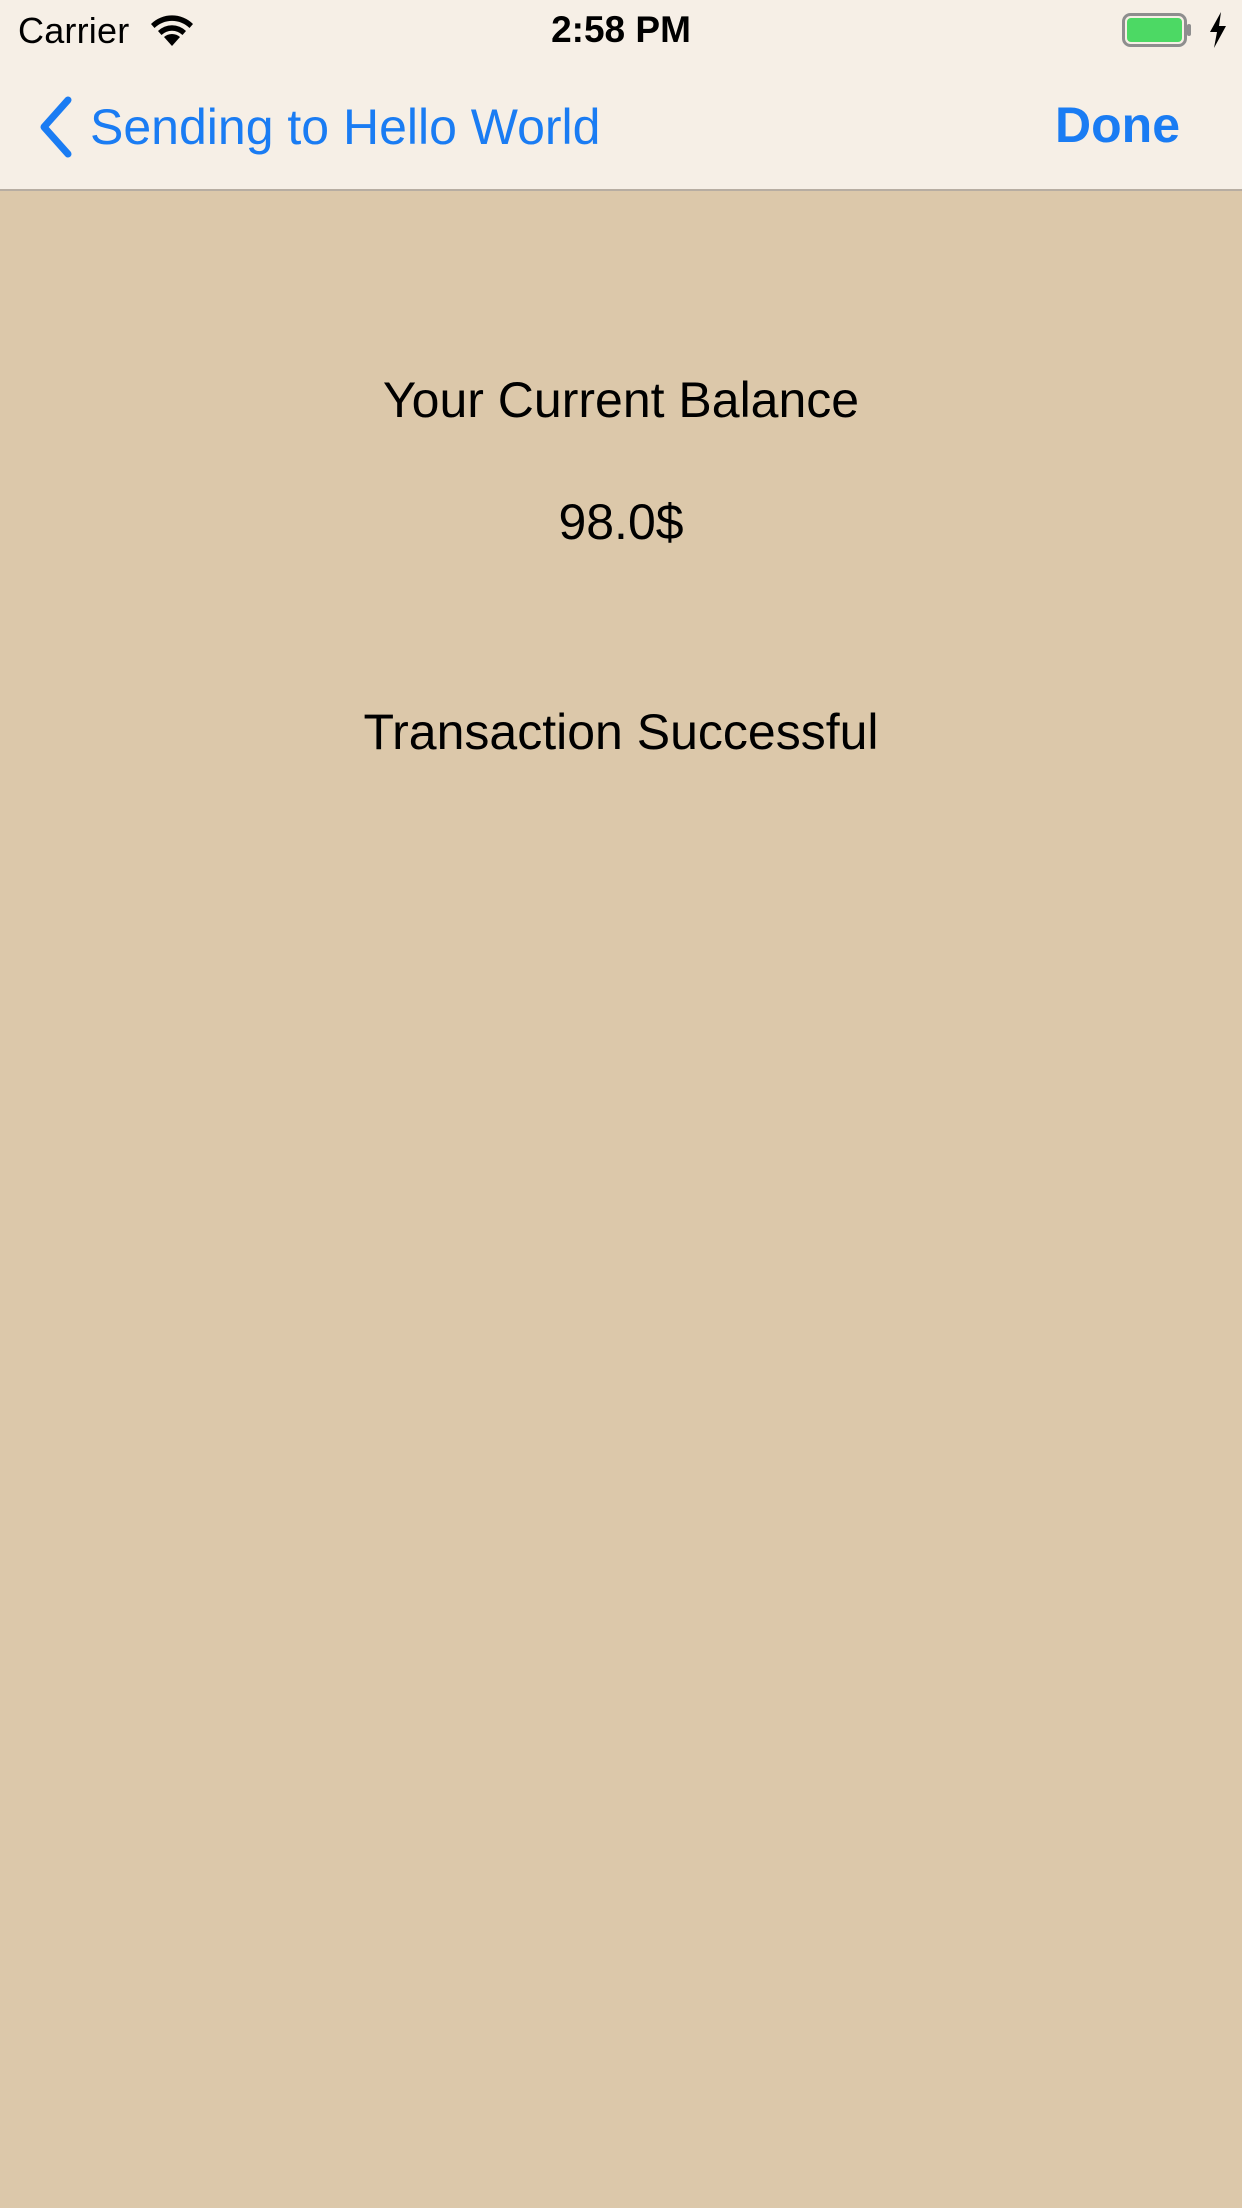 The width and height of the screenshot is (1242, 2208). I want to click on battery-icon, so click(1156, 30).